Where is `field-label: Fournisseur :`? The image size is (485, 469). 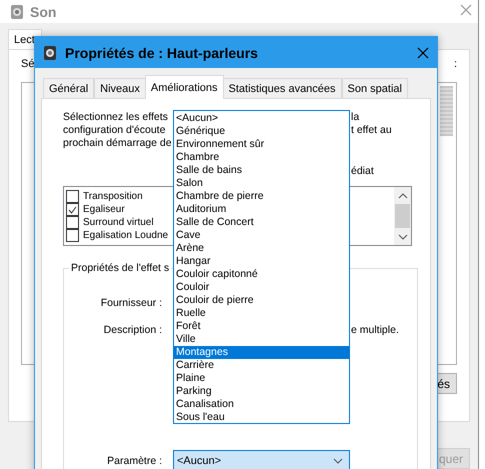
field-label: Fournisseur : is located at coordinates (131, 302).